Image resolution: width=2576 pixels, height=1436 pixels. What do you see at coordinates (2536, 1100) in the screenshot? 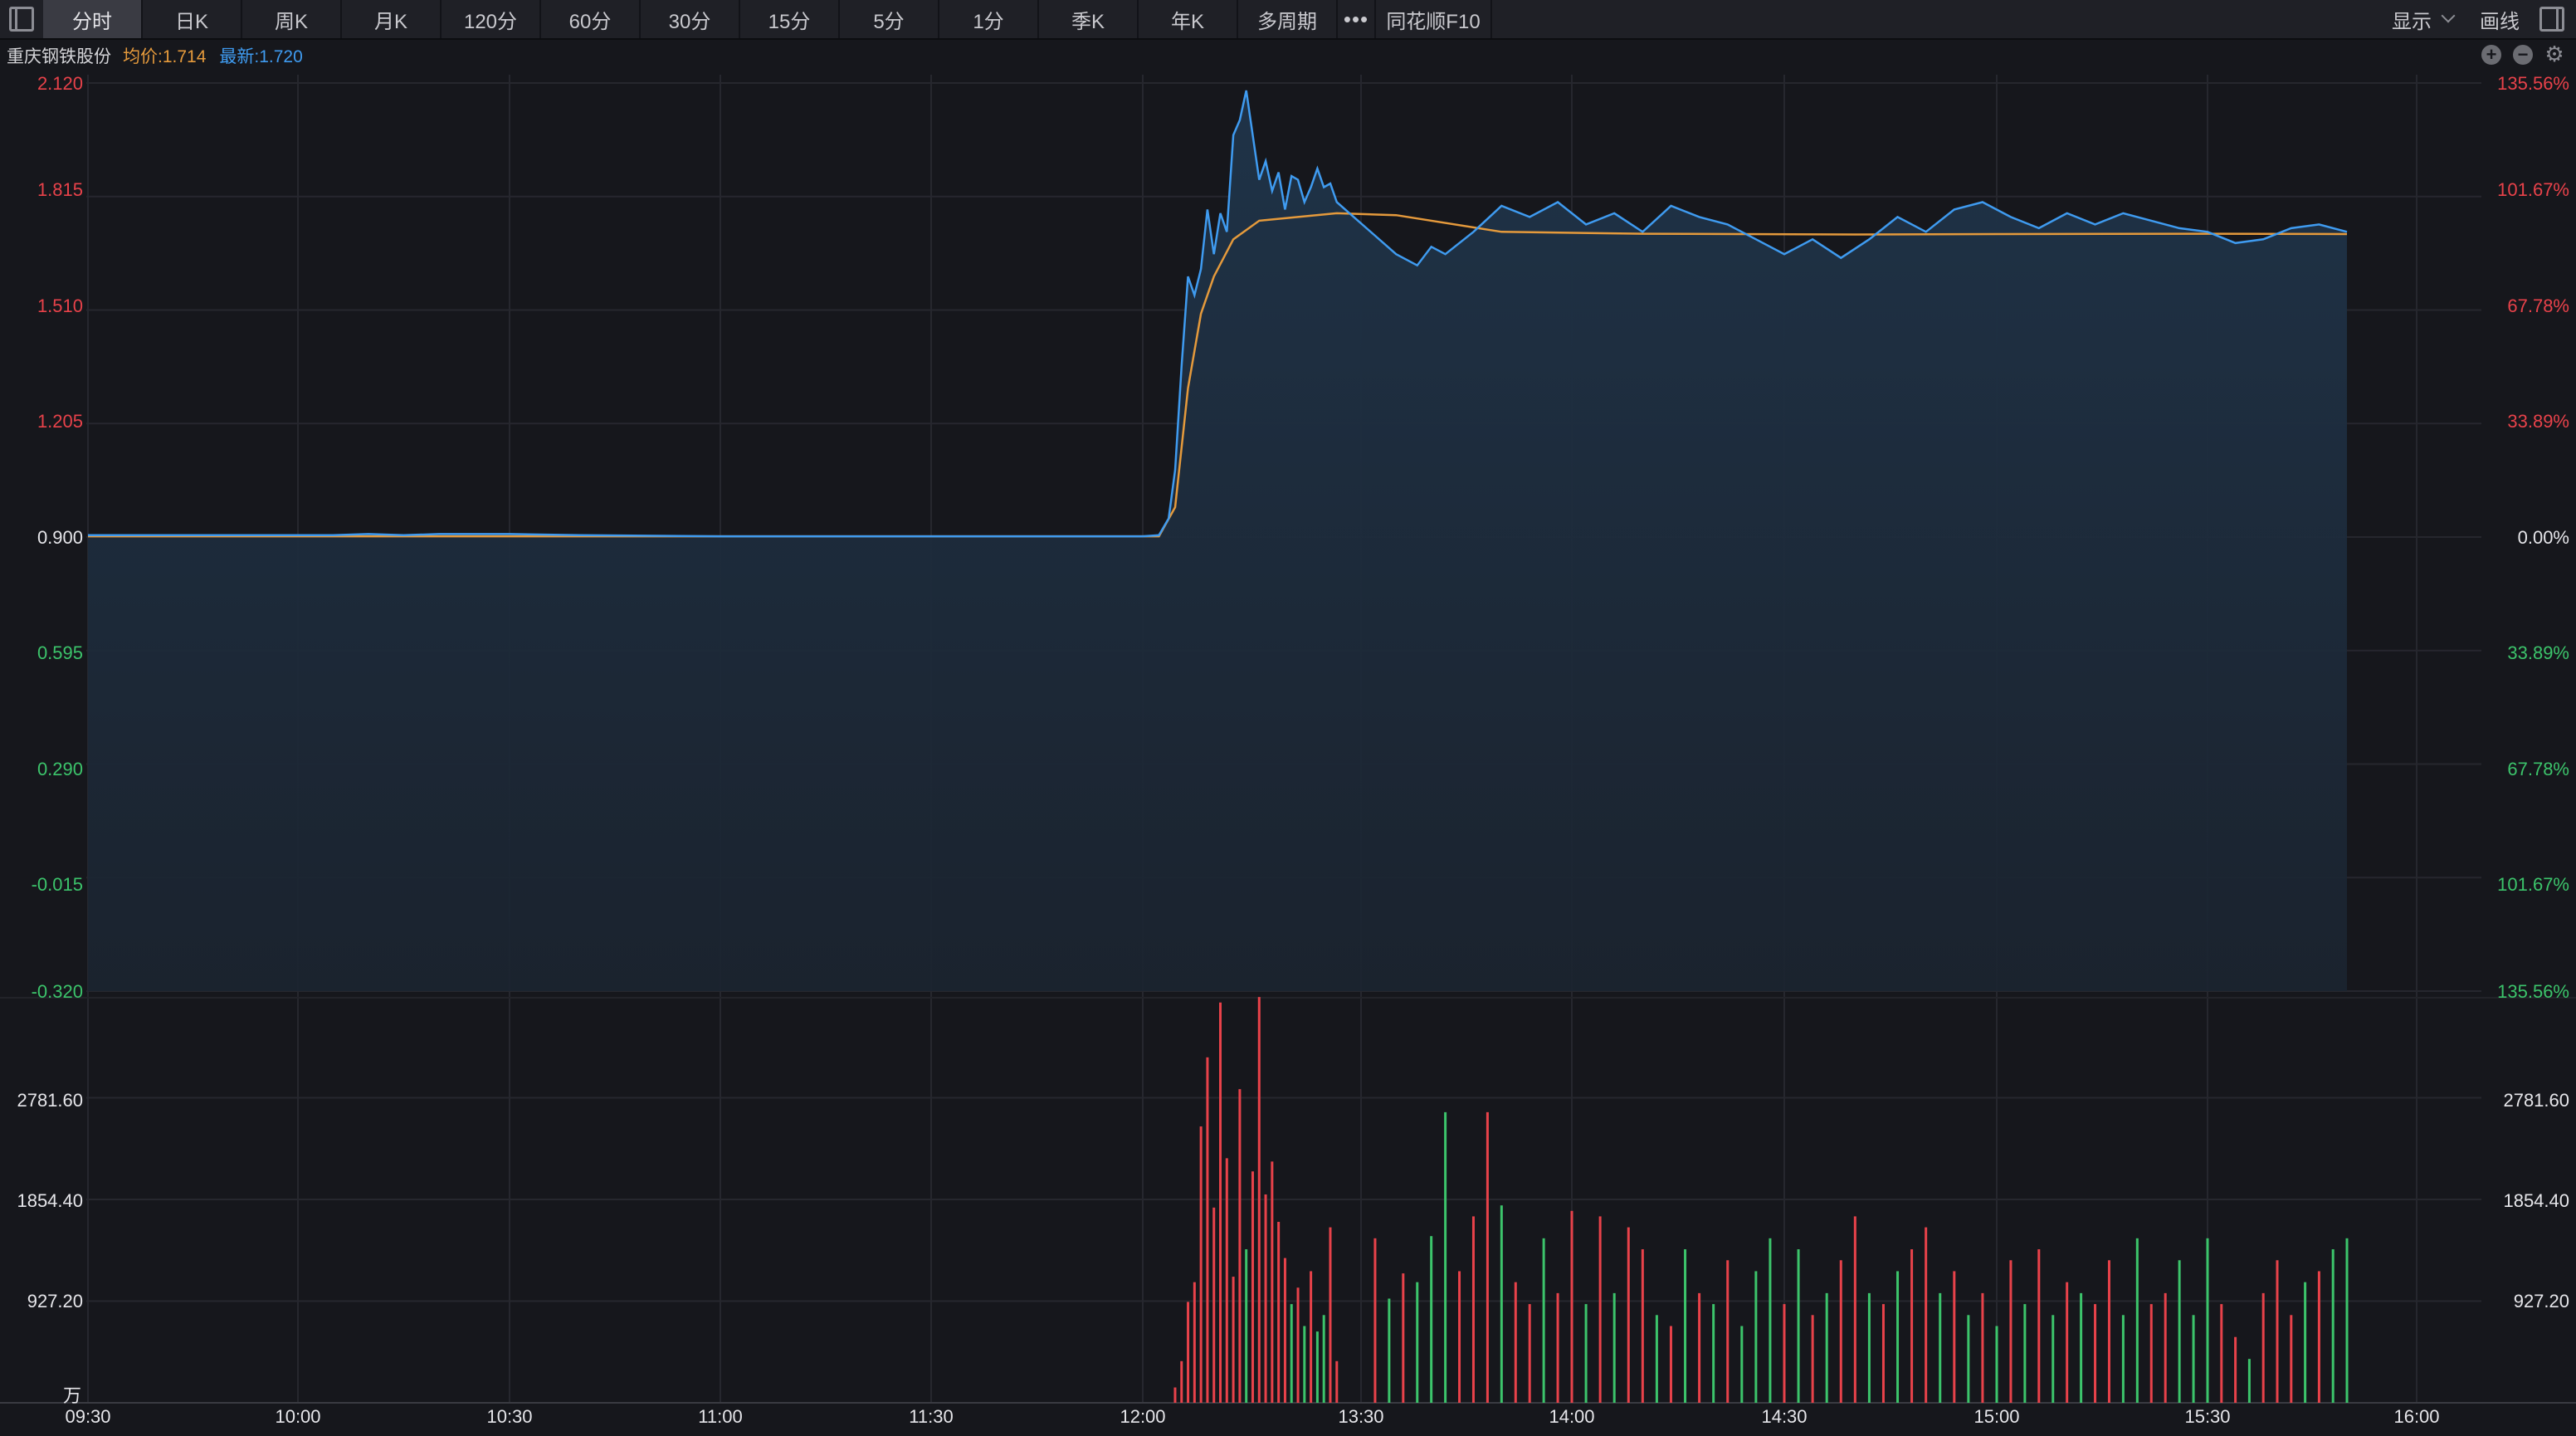
I see `volume-tick-right: 2781.60` at bounding box center [2536, 1100].